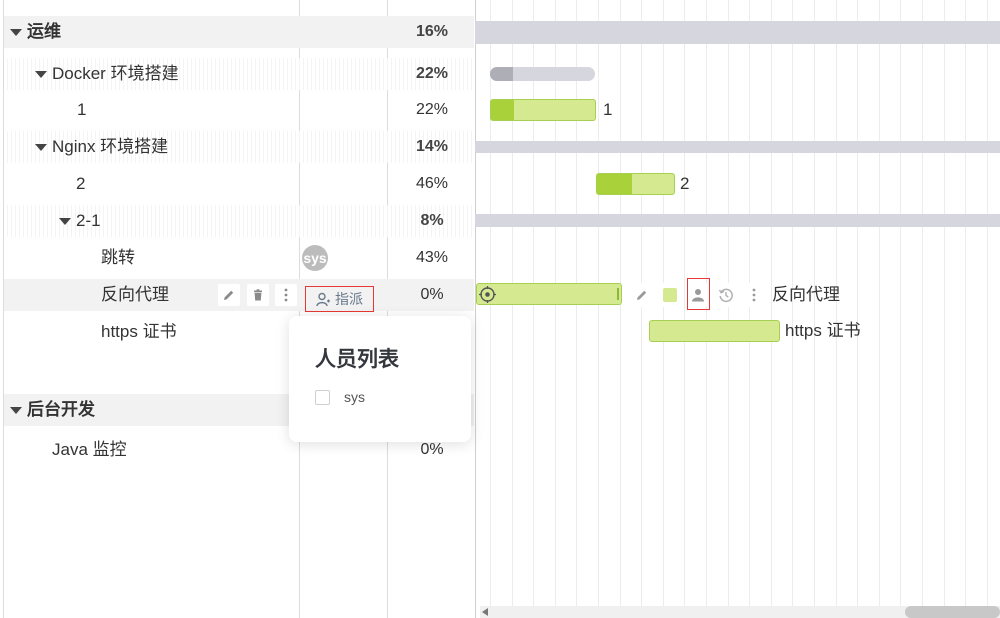  I want to click on popup-title: 人员列表, so click(357, 359).